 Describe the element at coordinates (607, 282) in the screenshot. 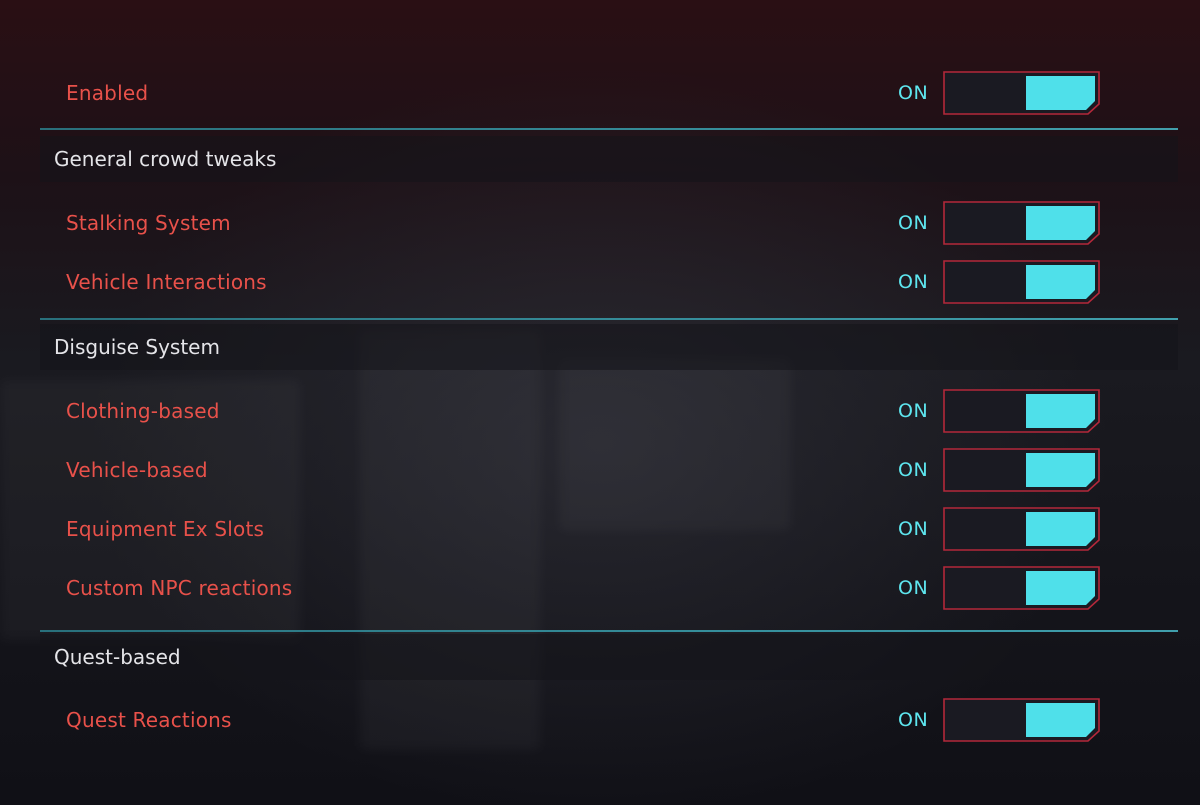

I see `setting-row-vehicle-interactions: Vehicle Interactions ON` at that location.